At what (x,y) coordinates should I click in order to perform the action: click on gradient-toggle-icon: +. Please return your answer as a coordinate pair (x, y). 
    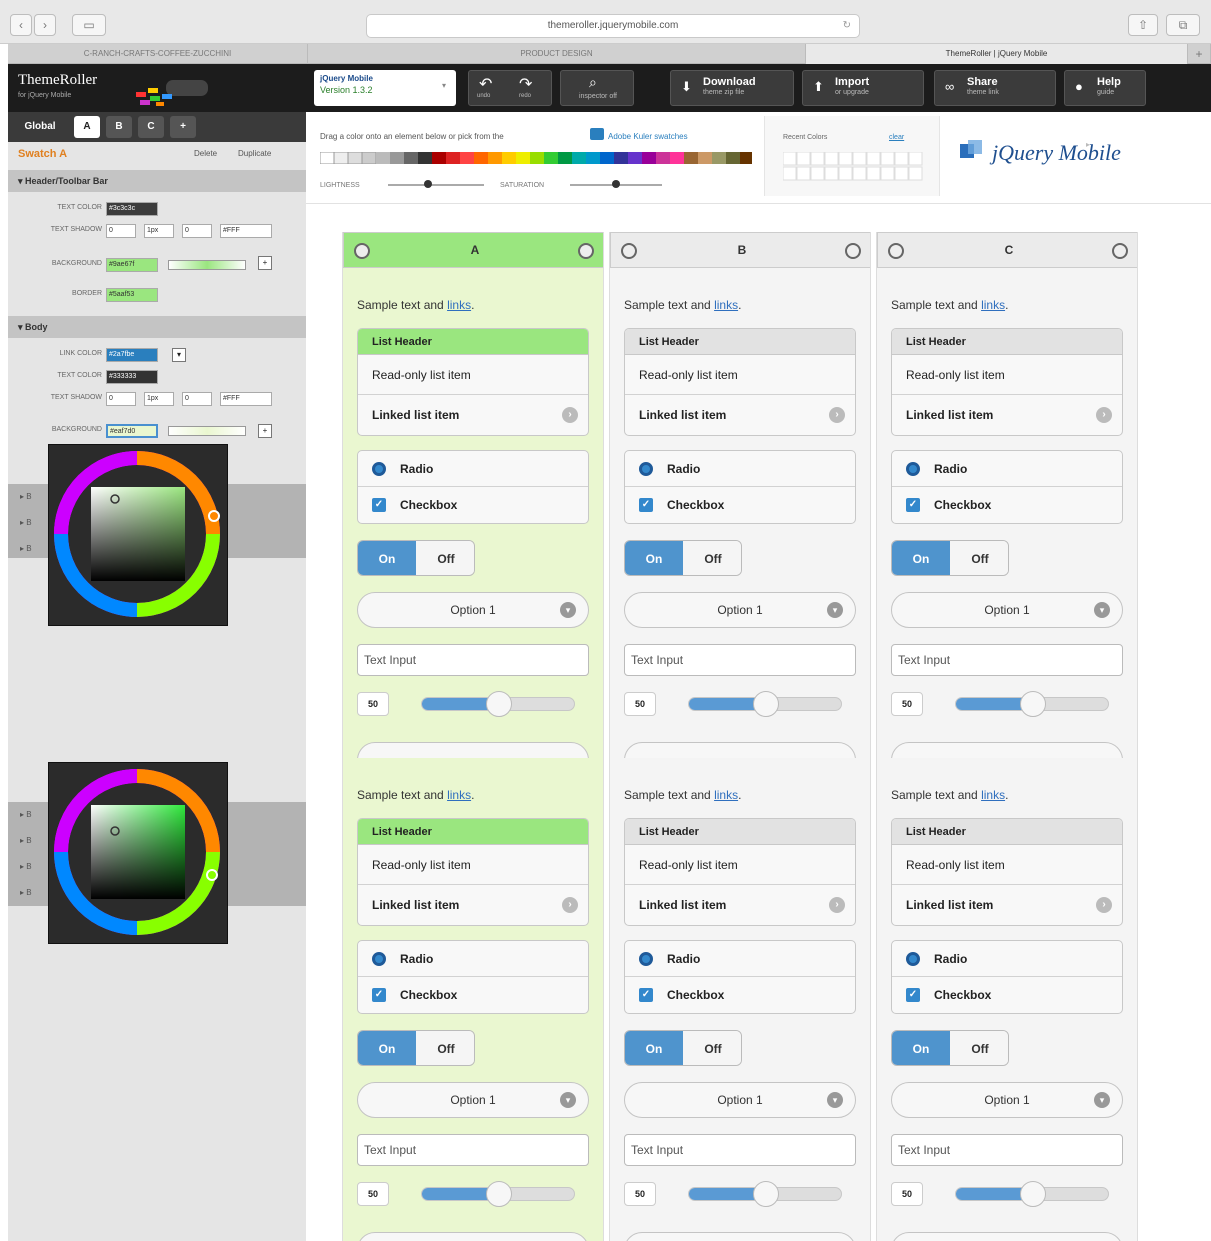
    Looking at the image, I should click on (265, 263).